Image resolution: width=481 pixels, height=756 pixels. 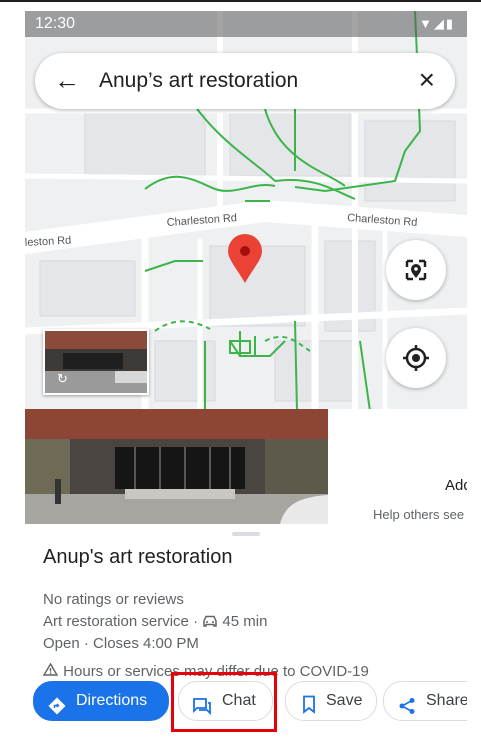 I want to click on road-label: leston Rd, so click(x=48, y=242).